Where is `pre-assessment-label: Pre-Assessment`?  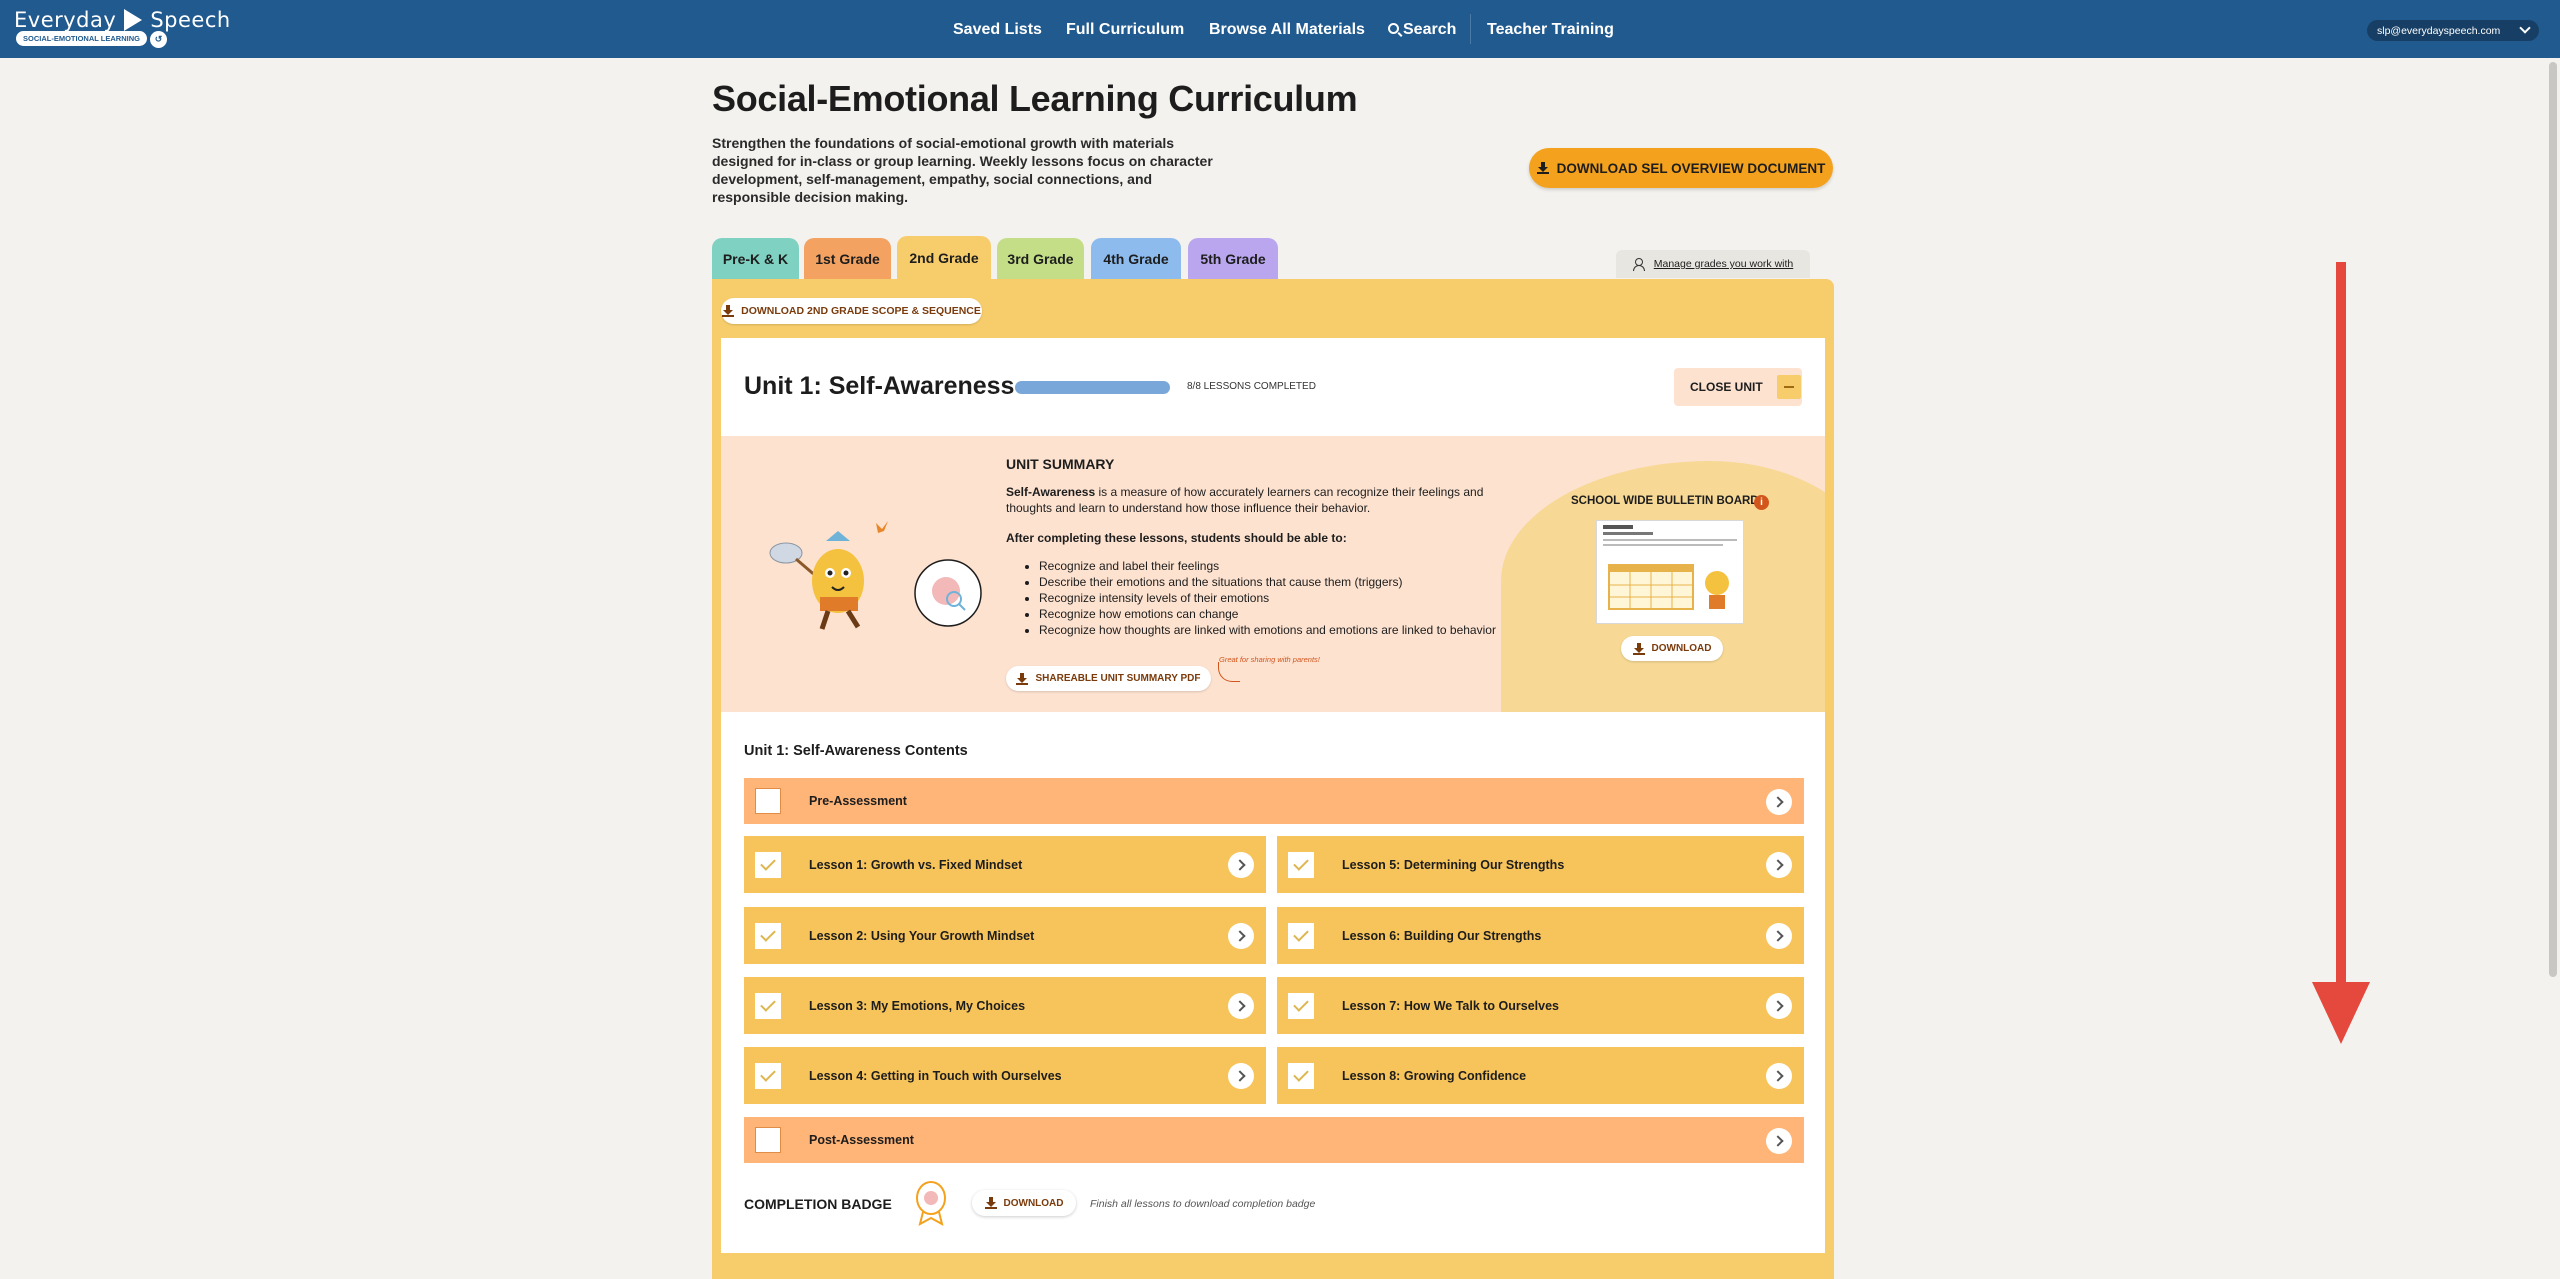 pre-assessment-label: Pre-Assessment is located at coordinates (858, 801).